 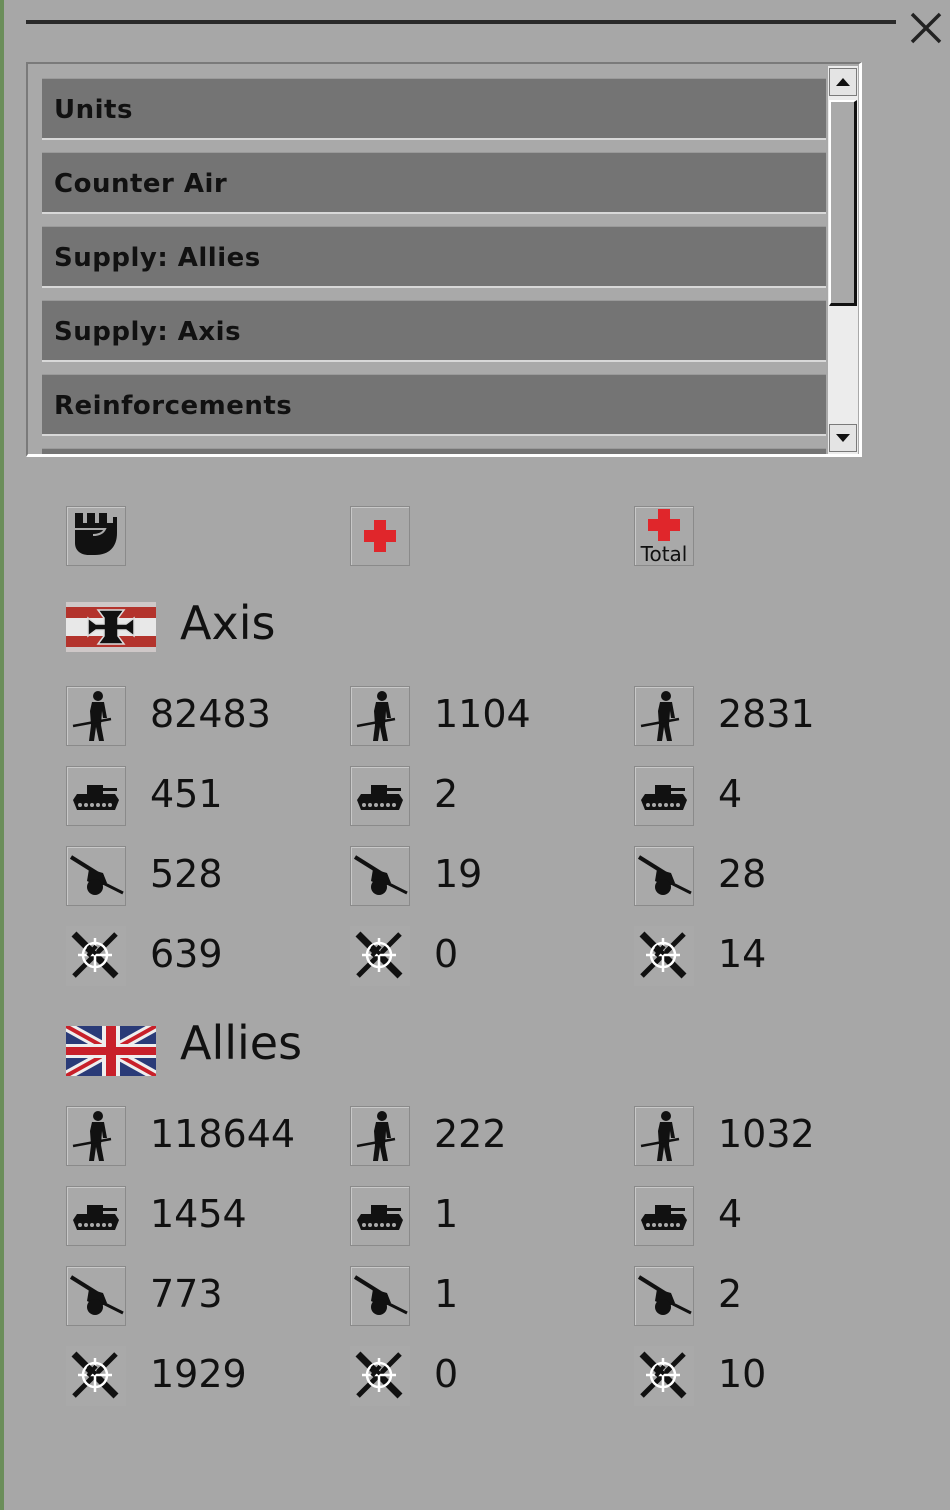 What do you see at coordinates (730, 794) in the screenshot?
I see `axis-tank-value: 4` at bounding box center [730, 794].